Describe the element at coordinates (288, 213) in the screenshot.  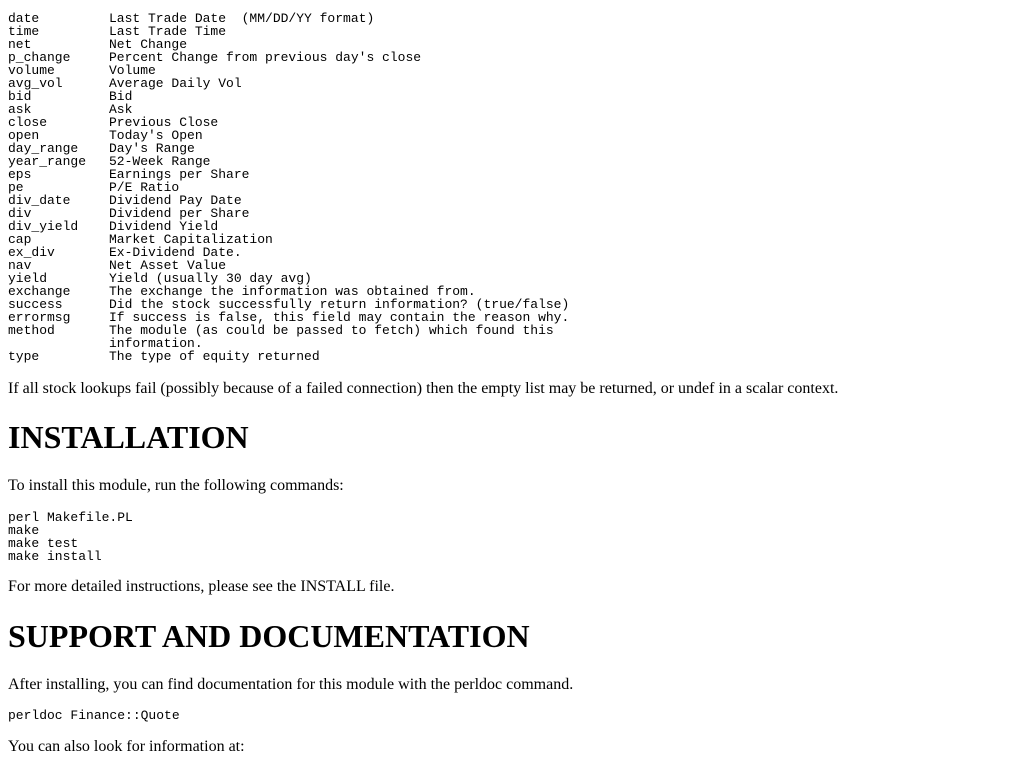
I see `field-row: div Dividend per Share` at that location.